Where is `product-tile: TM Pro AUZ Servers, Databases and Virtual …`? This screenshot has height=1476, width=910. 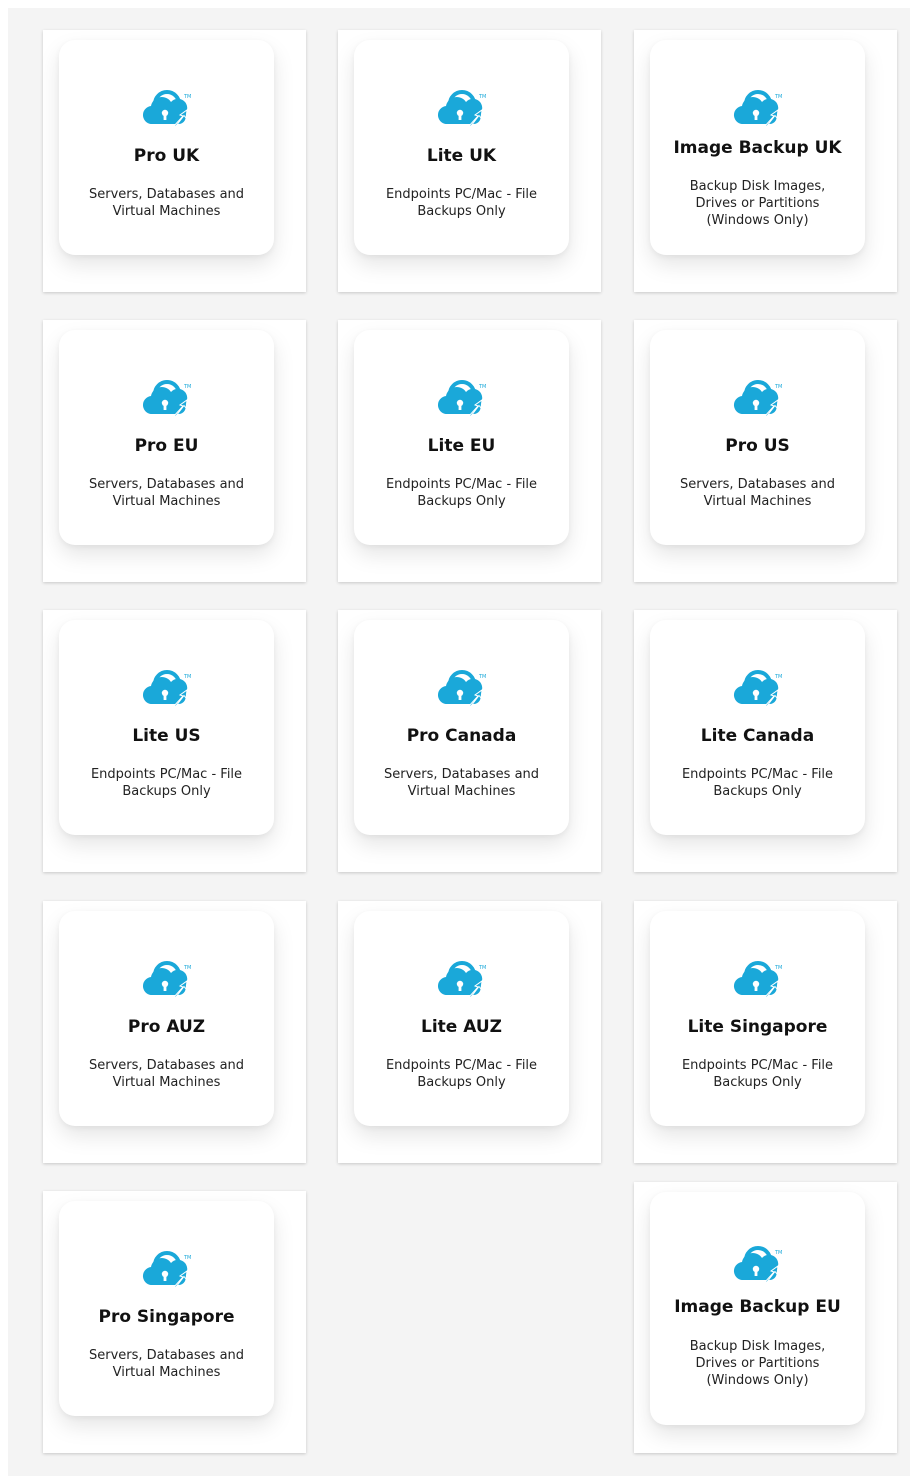
product-tile: TM Pro AUZ Servers, Databases and Virtual … is located at coordinates (174, 1032).